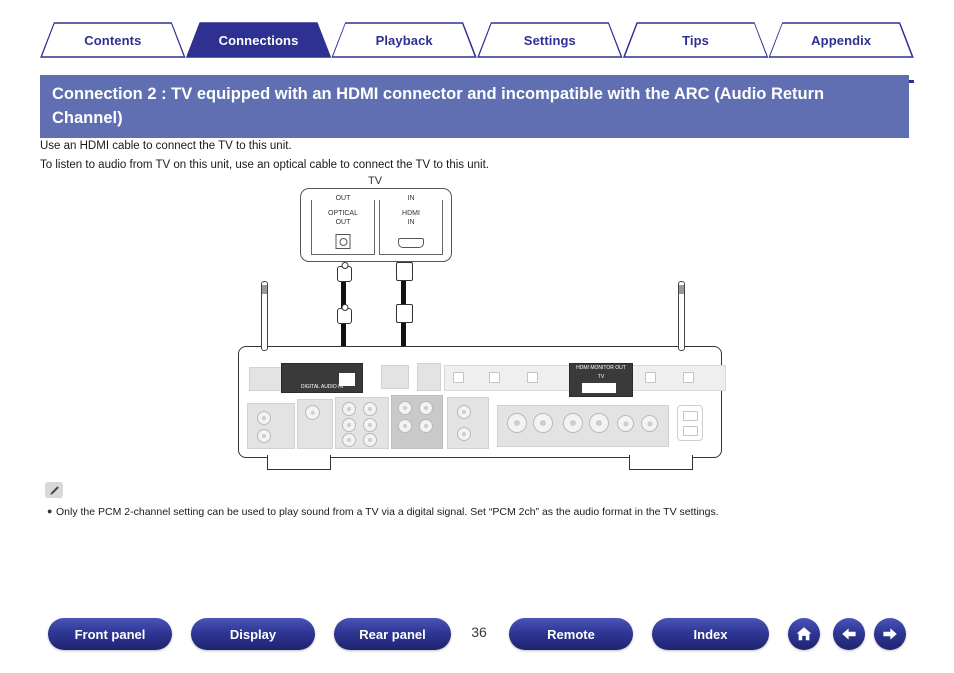  I want to click on hdmi-jack-icon, so click(411, 243).